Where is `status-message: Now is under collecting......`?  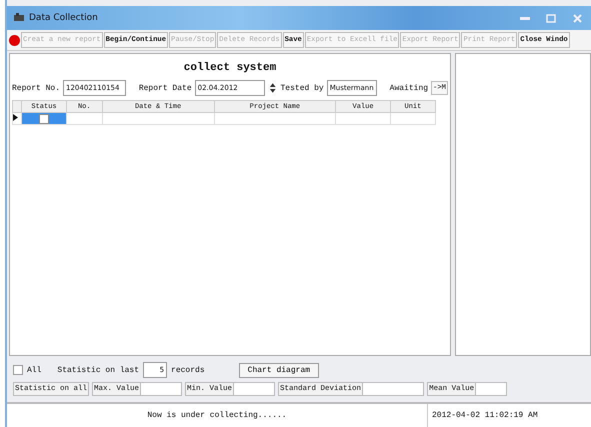
status-message: Now is under collecting...... is located at coordinates (217, 415).